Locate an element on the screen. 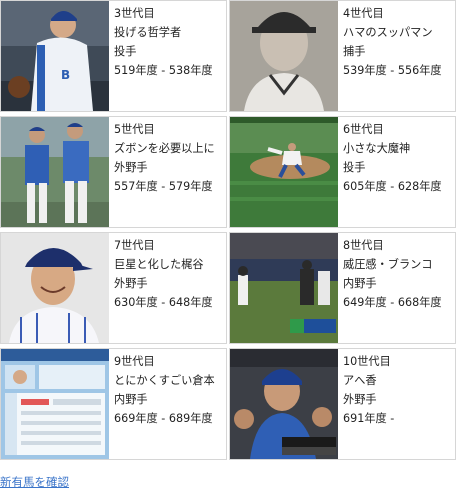  generation-label: 4世代目 is located at coordinates (363, 13).